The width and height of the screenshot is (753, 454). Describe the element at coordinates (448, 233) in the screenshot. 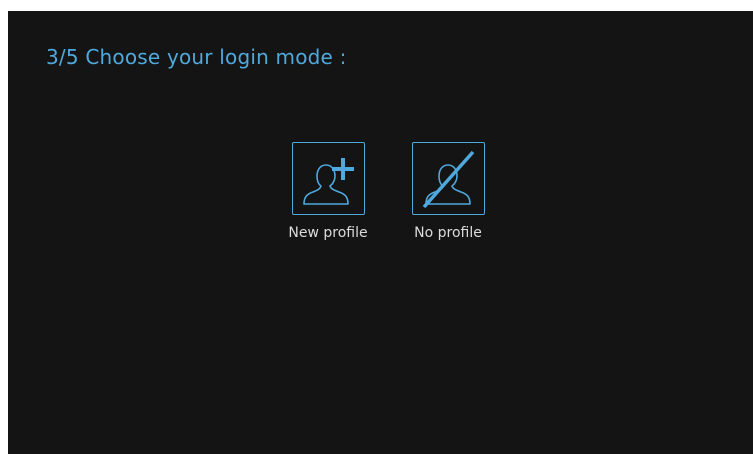

I see `no-profile-label: No profile` at that location.